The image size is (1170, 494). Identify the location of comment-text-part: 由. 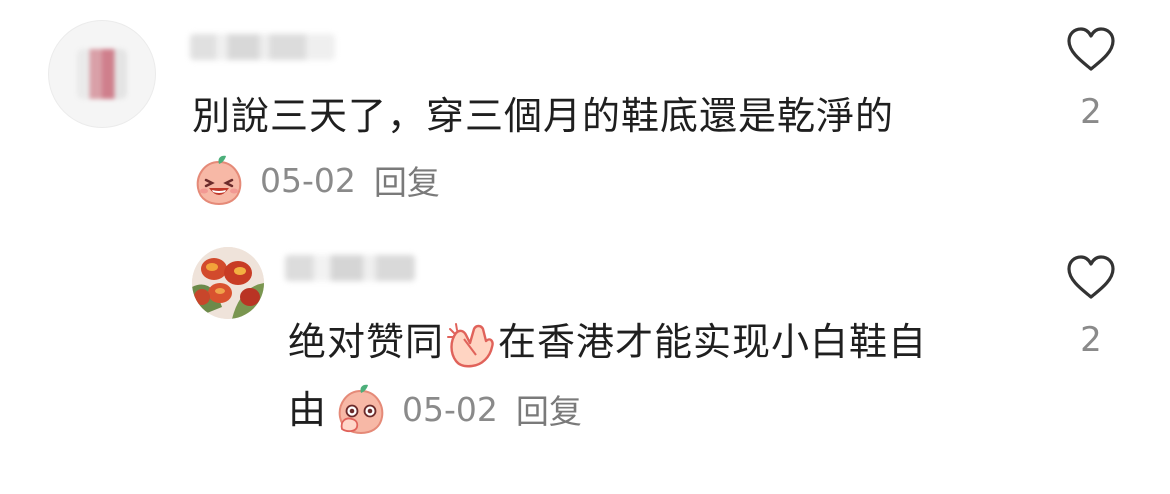
(308, 410).